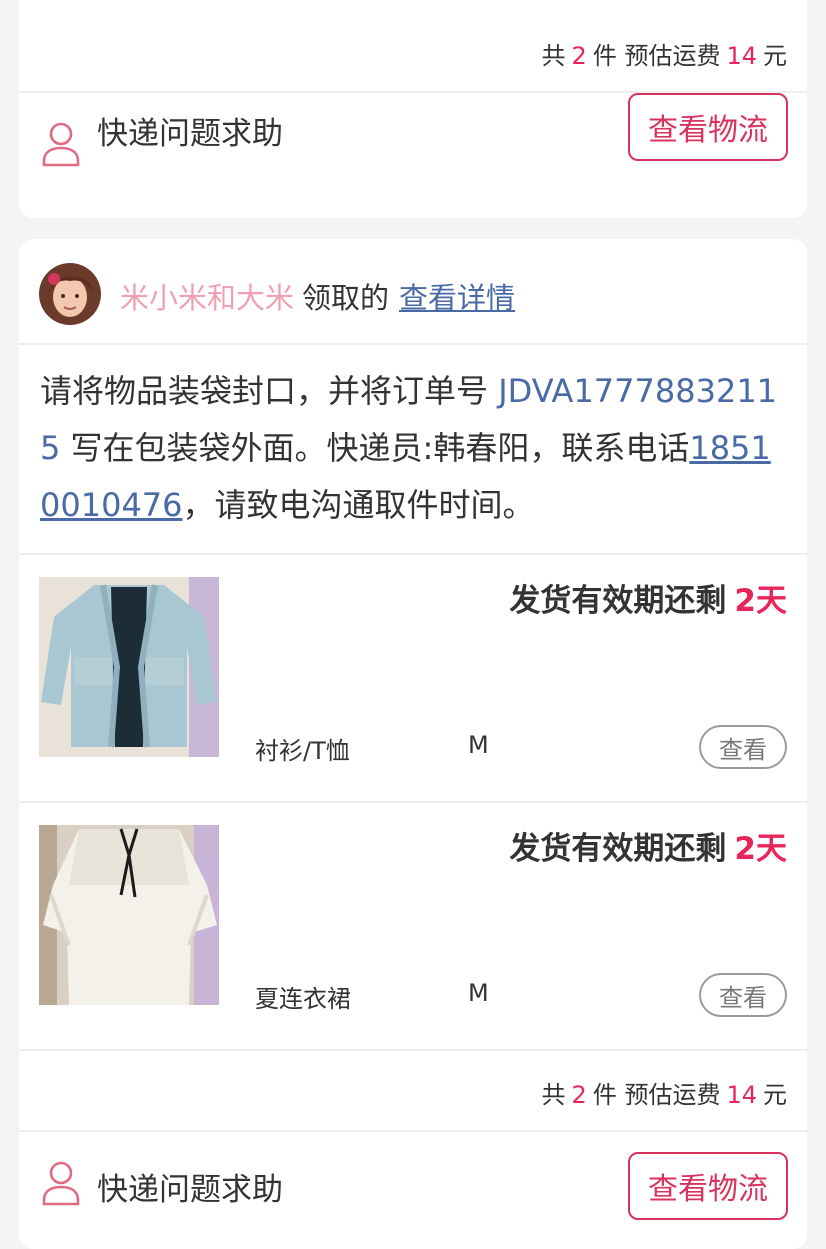 This screenshot has width=826, height=1249. I want to click on instruction-text: 请将物品装袋封口，并将订单号, so click(269, 391).